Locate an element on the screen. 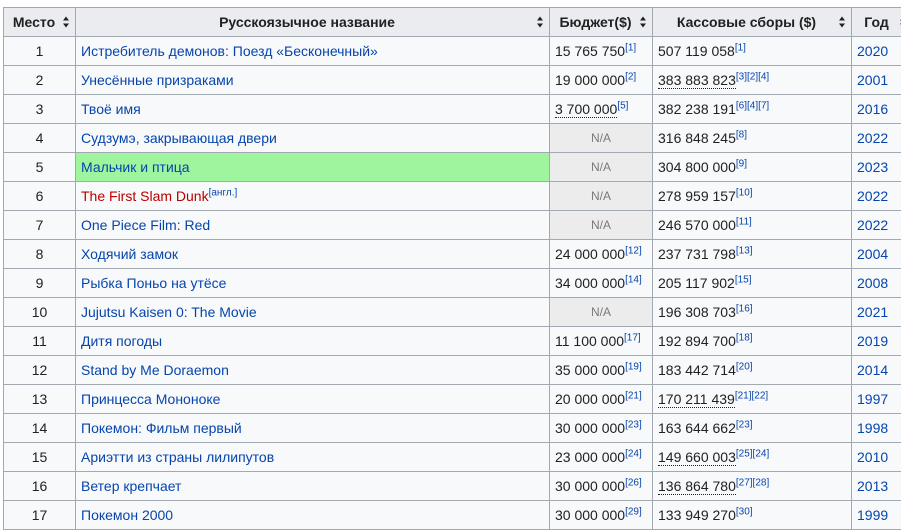 The image size is (901, 530). year-link: 2004 is located at coordinates (872, 254).